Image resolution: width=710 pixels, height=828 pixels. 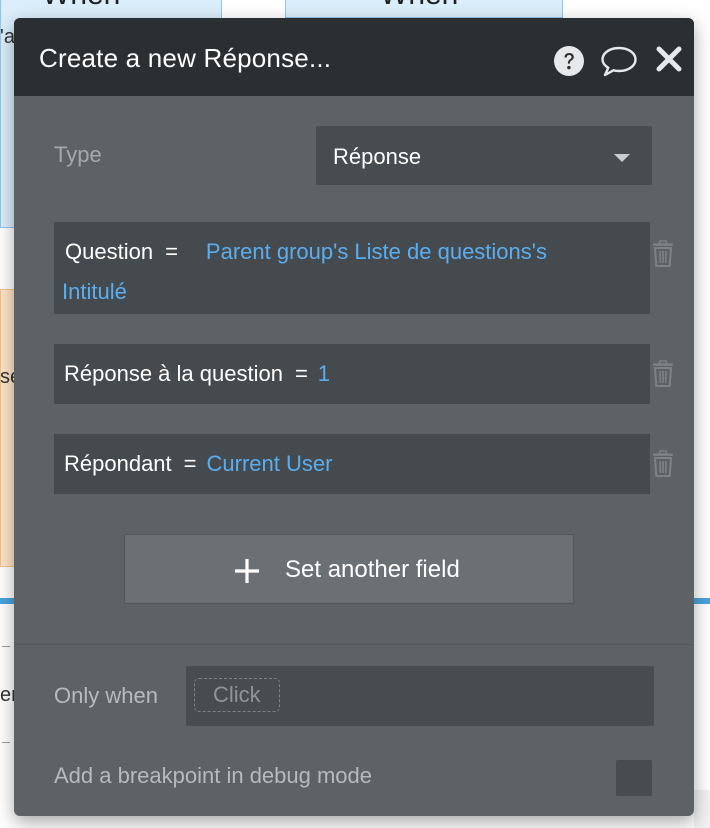 What do you see at coordinates (354, 644) in the screenshot?
I see `section-divider` at bounding box center [354, 644].